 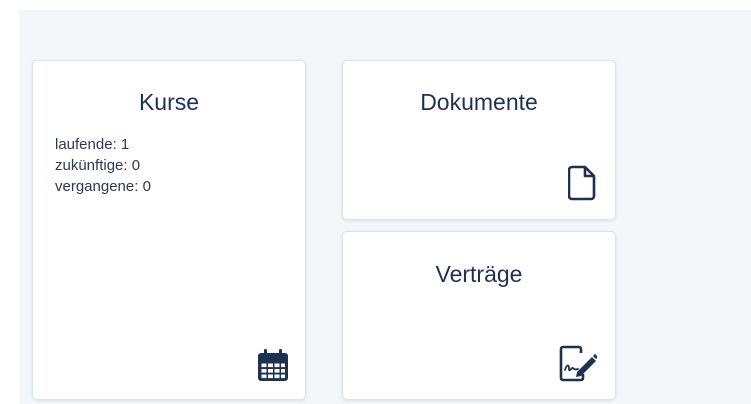 I want to click on stat-zukuenftige-value: 0, so click(x=136, y=165).